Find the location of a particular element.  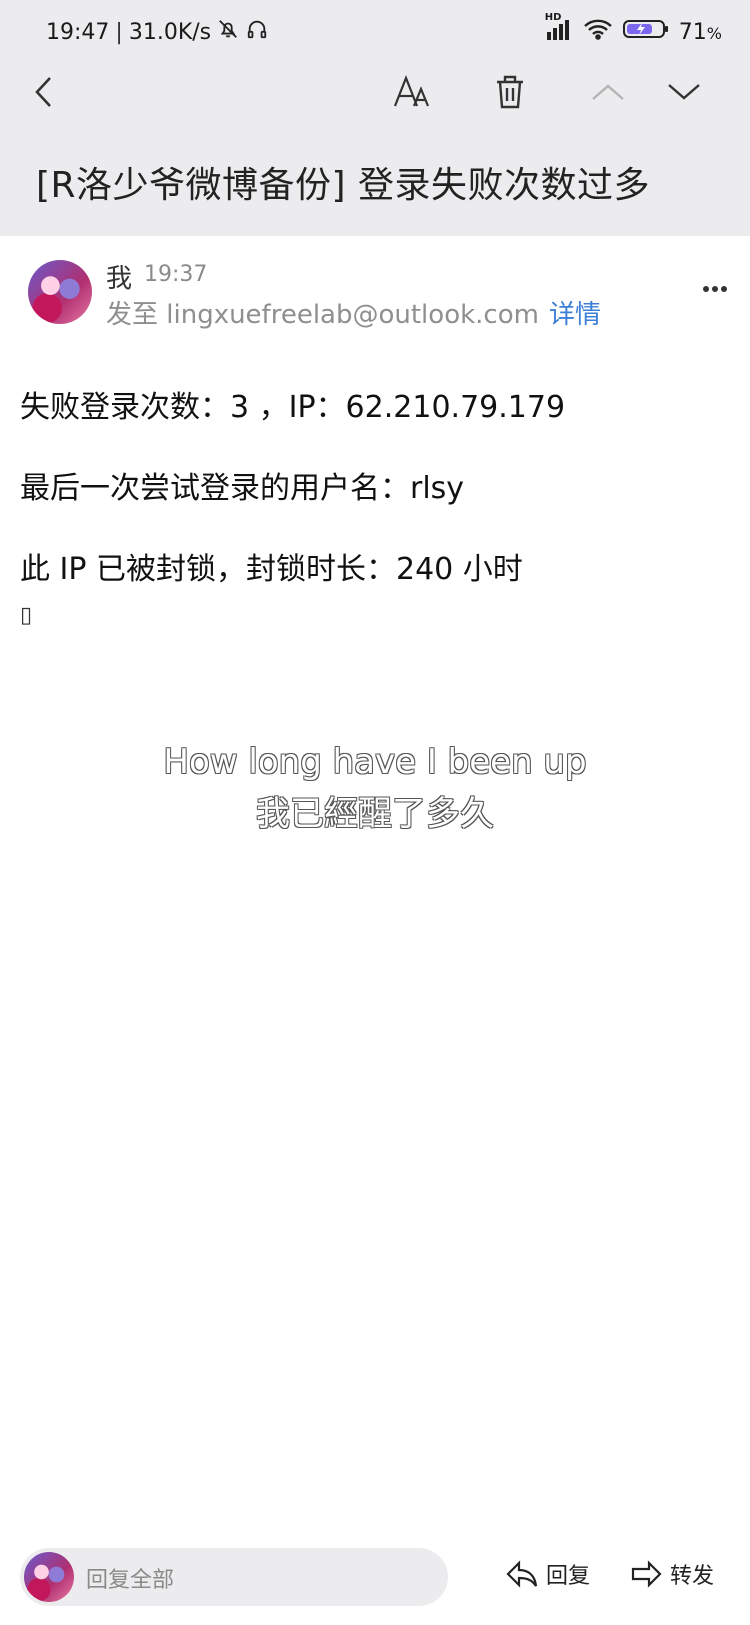

delete-button is located at coordinates (510, 92).